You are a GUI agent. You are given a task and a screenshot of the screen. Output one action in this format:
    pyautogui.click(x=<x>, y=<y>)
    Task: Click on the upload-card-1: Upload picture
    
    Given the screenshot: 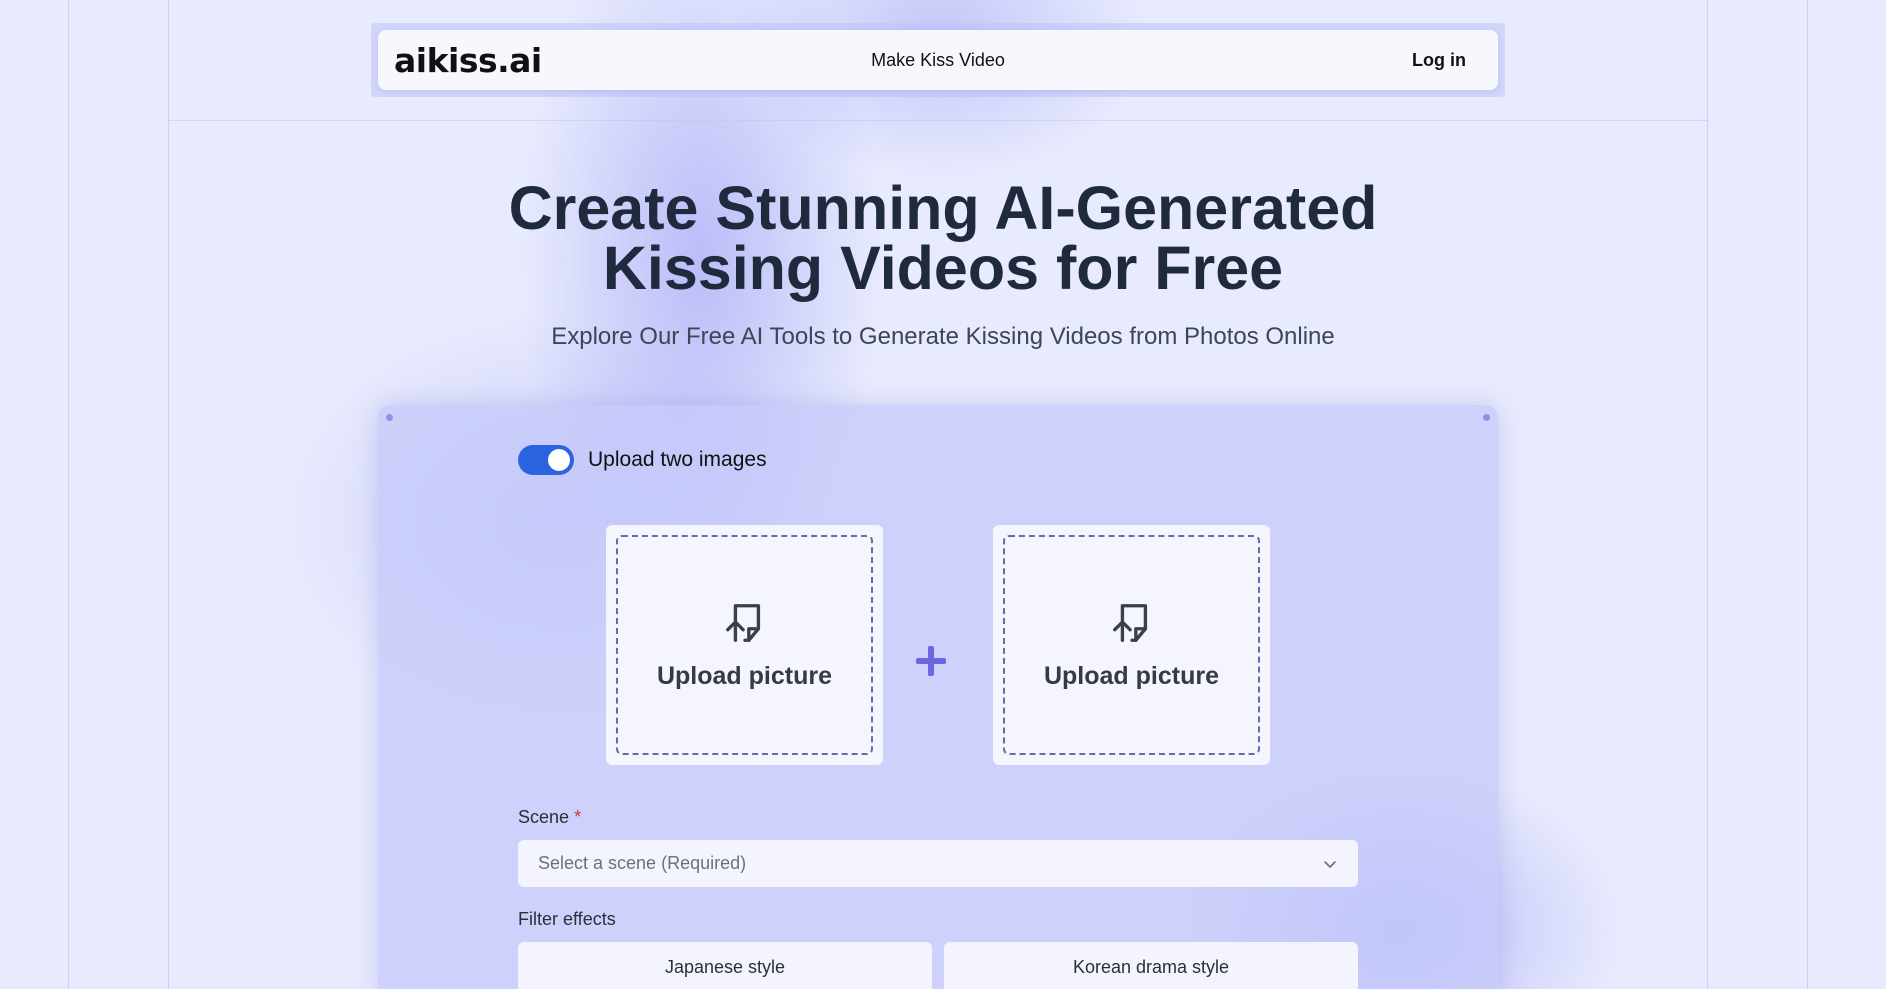 What is the action you would take?
    pyautogui.click(x=744, y=645)
    